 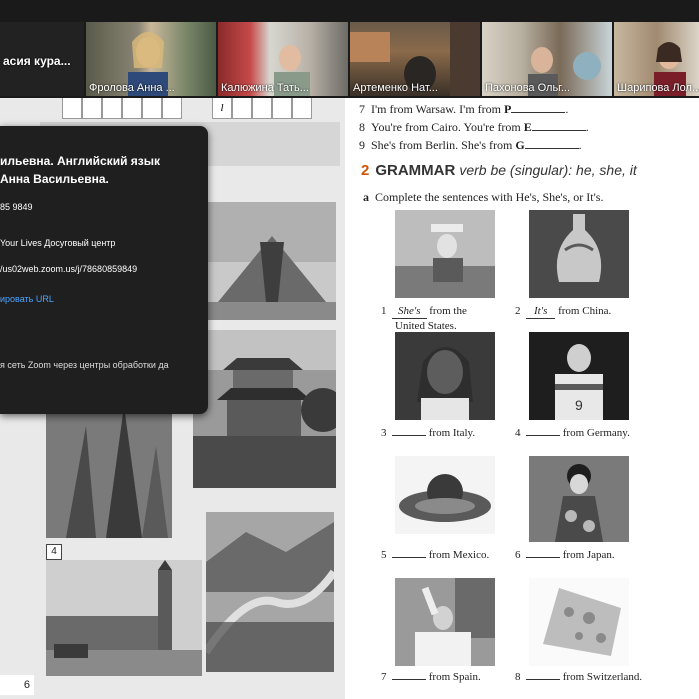 What do you see at coordinates (124, 618) in the screenshot?
I see `photo-big-ben` at bounding box center [124, 618].